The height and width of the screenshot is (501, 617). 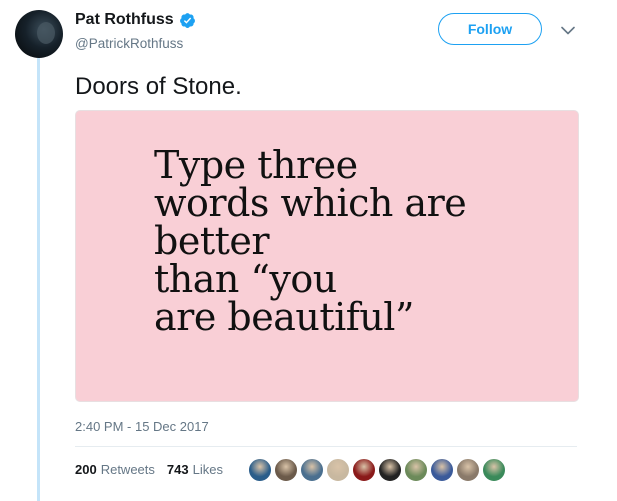 I want to click on likes-stat: 743 Likes, so click(x=195, y=469).